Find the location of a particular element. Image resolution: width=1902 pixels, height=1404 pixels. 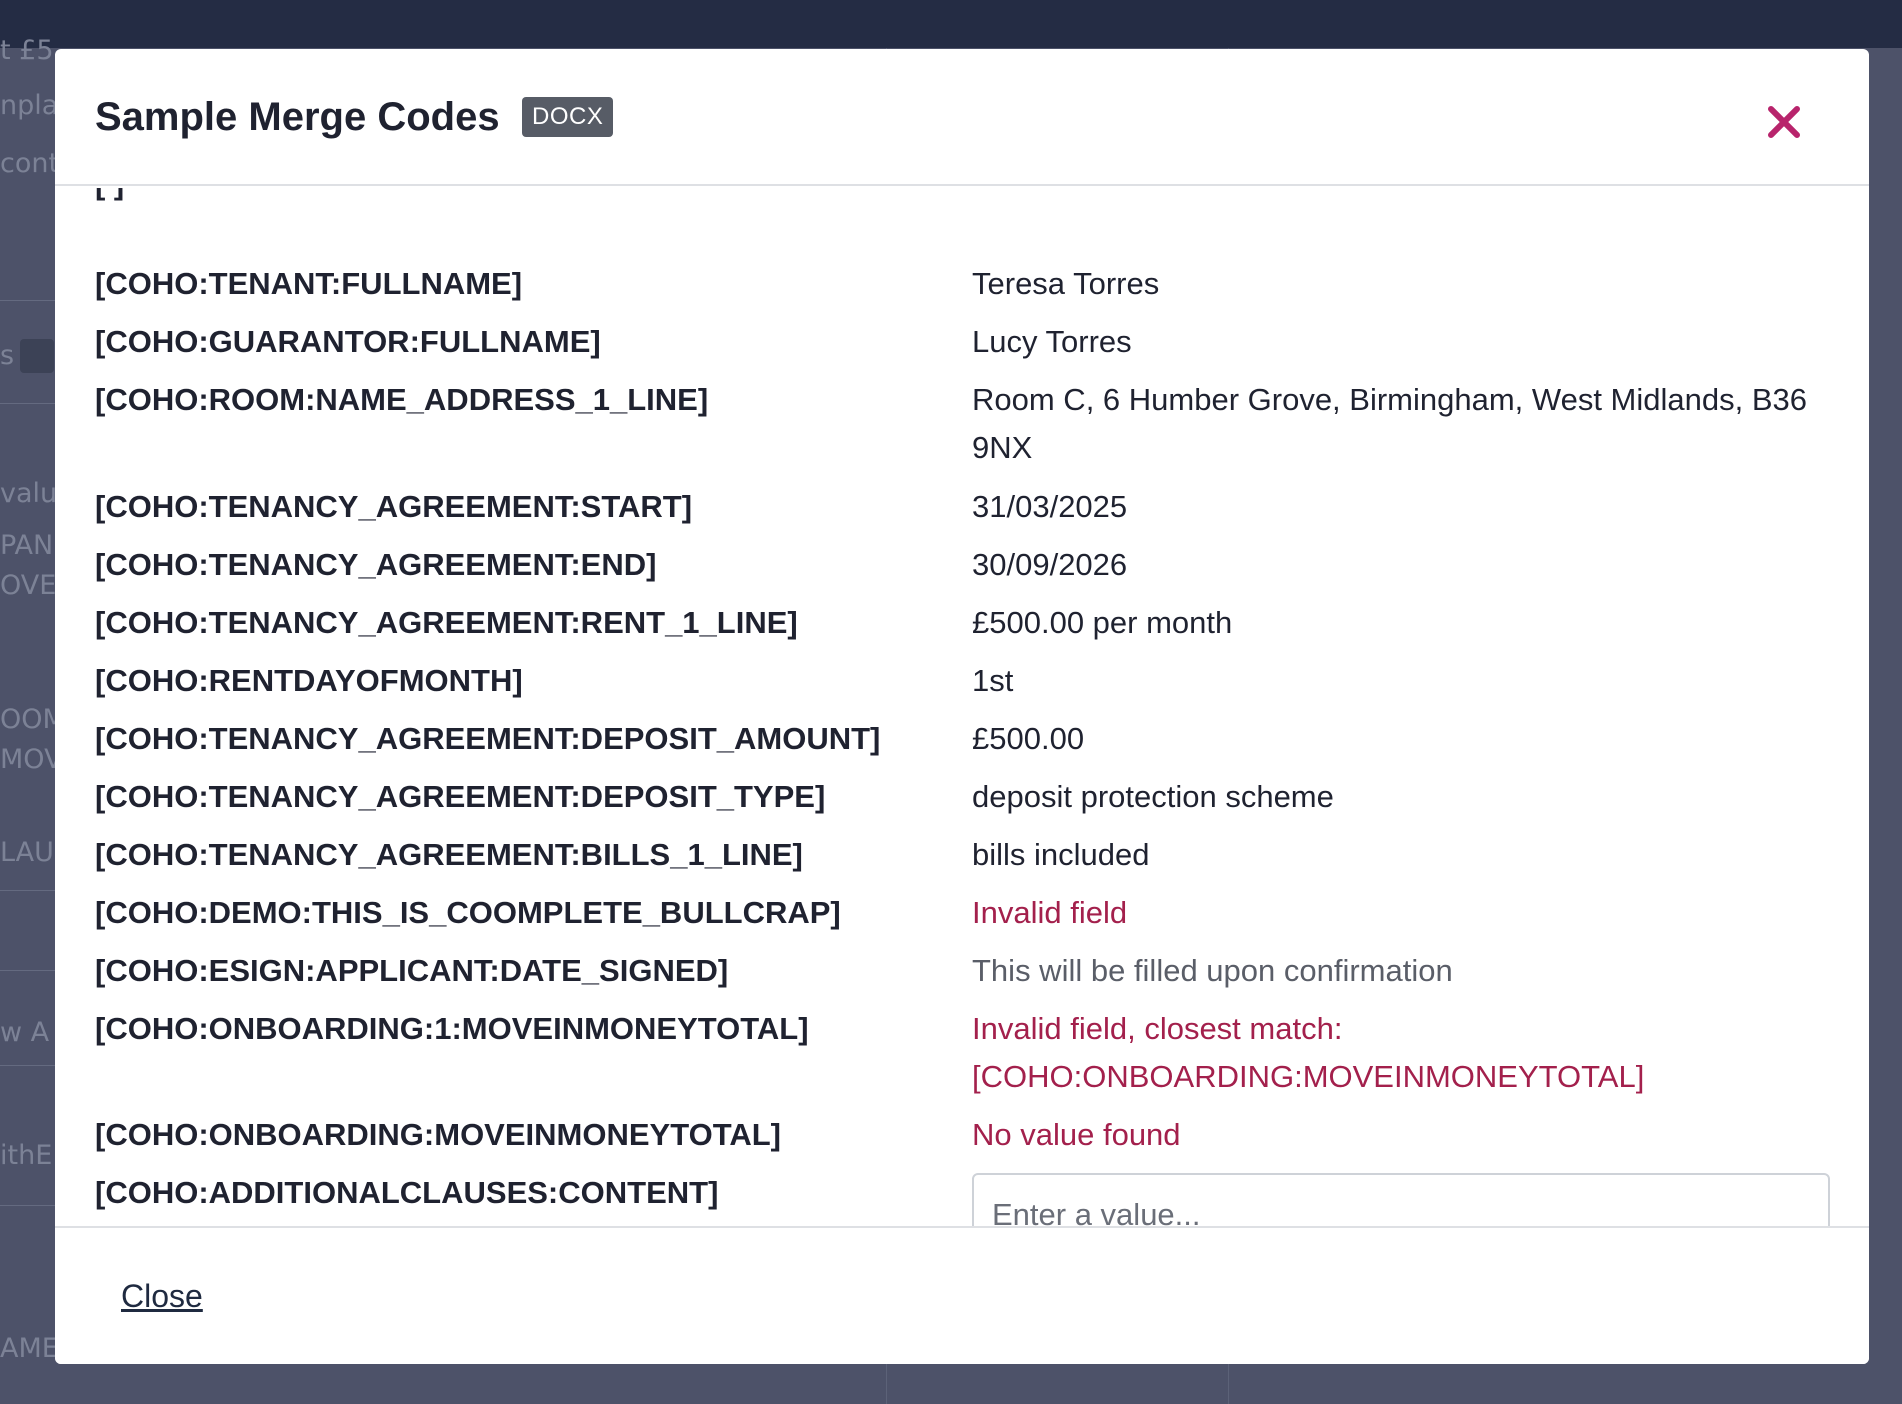

merge-value: 31/03/2025 is located at coordinates (1050, 506).